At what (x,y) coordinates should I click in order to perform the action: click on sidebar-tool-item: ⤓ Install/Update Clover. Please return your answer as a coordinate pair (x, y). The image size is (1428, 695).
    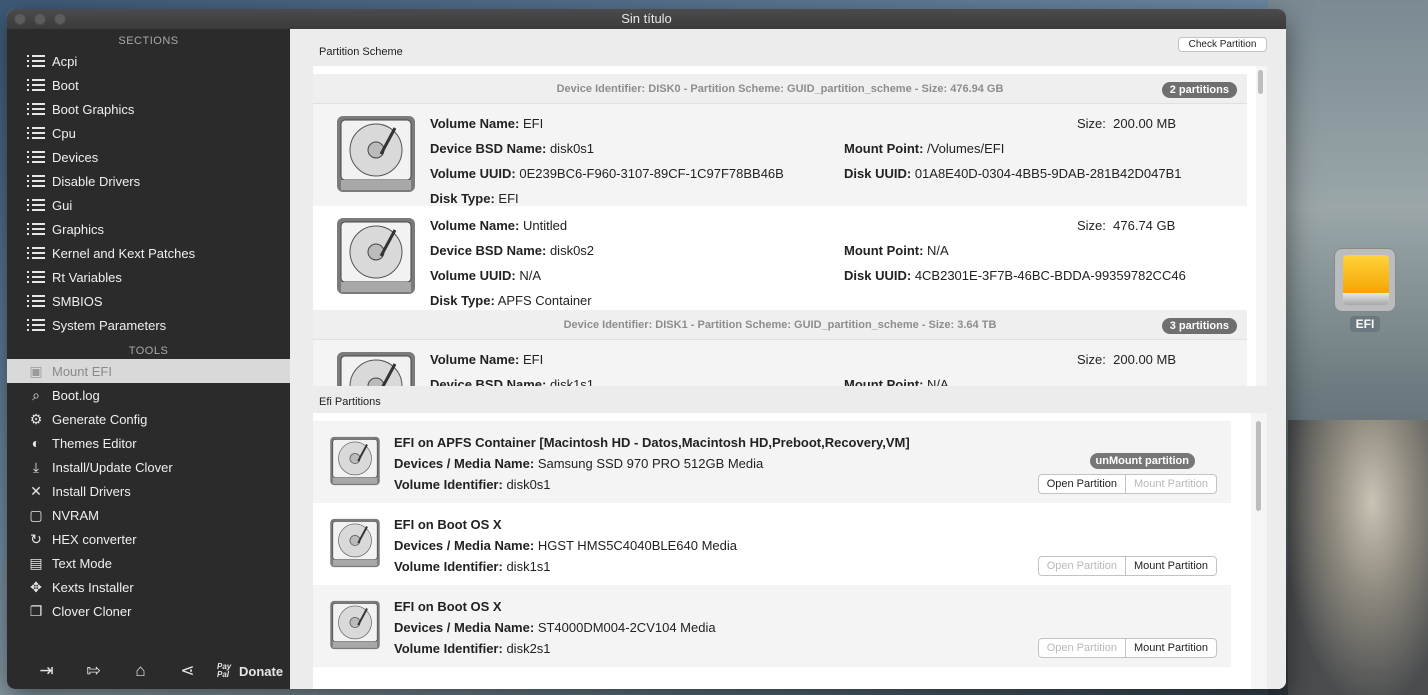
    Looking at the image, I should click on (148, 467).